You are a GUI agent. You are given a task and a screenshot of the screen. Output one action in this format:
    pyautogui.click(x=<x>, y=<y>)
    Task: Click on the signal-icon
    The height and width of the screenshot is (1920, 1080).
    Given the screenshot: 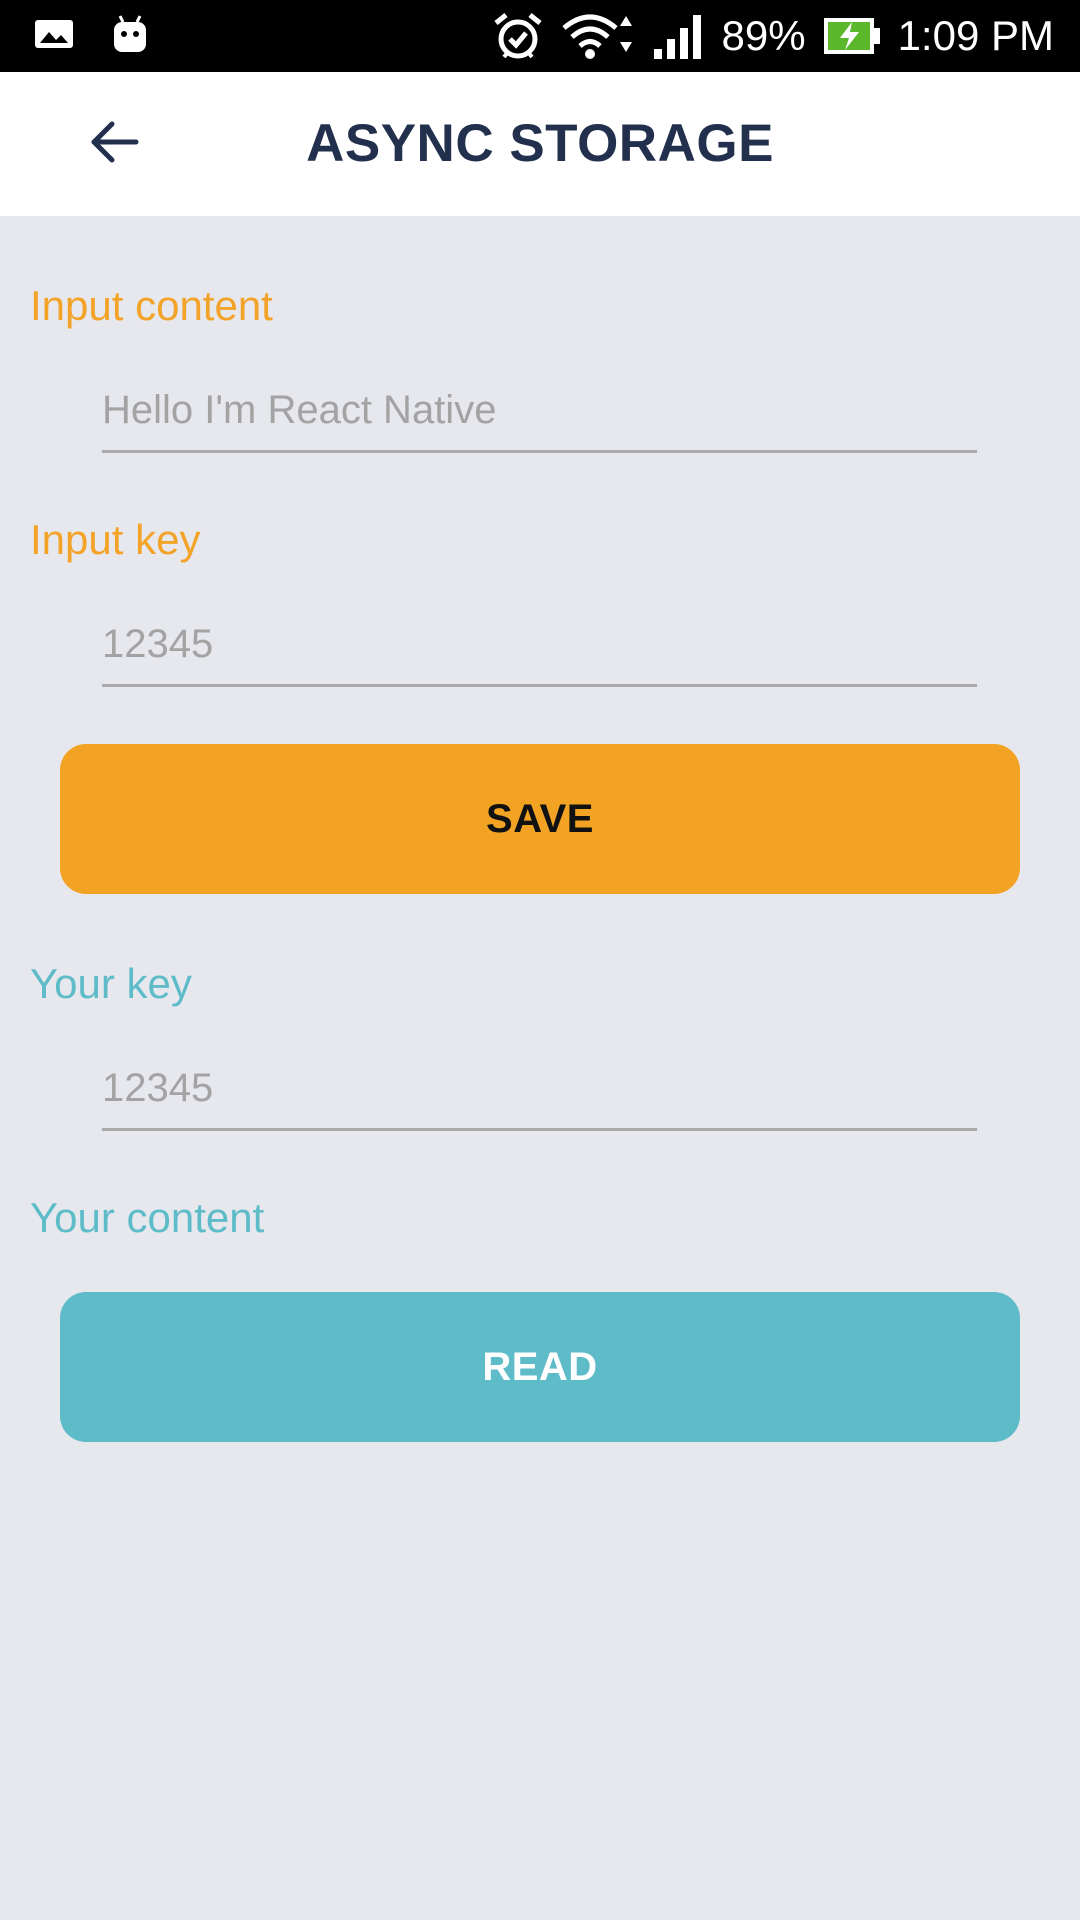 What is the action you would take?
    pyautogui.click(x=679, y=36)
    